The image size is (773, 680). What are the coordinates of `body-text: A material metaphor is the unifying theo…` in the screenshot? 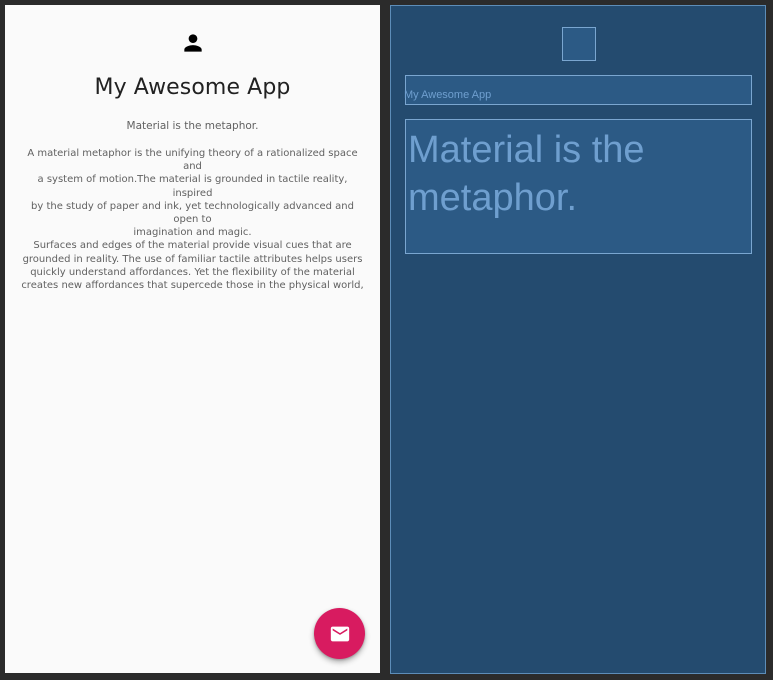 It's located at (192, 220).